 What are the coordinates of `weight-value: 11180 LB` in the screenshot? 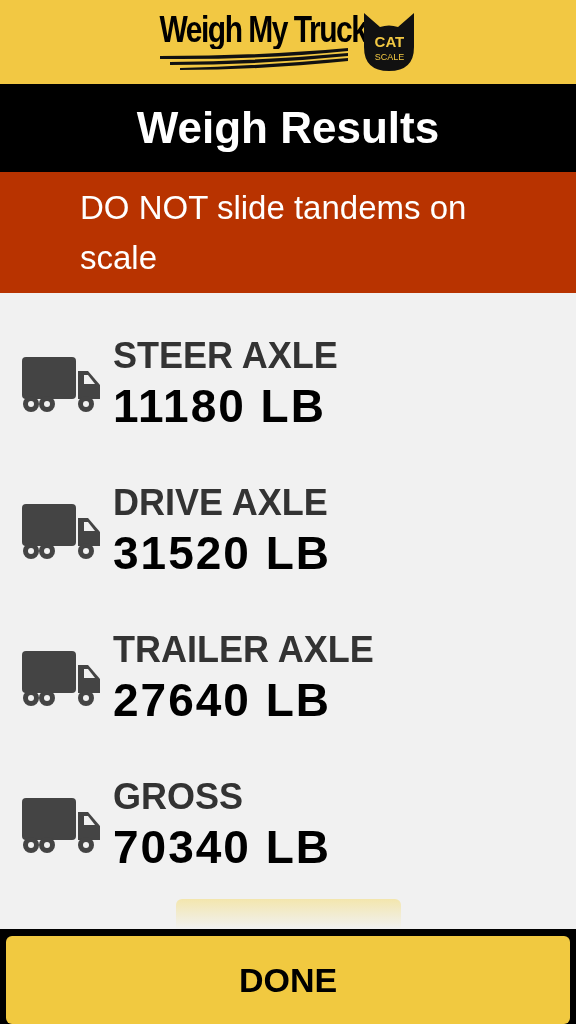 It's located at (220, 407).